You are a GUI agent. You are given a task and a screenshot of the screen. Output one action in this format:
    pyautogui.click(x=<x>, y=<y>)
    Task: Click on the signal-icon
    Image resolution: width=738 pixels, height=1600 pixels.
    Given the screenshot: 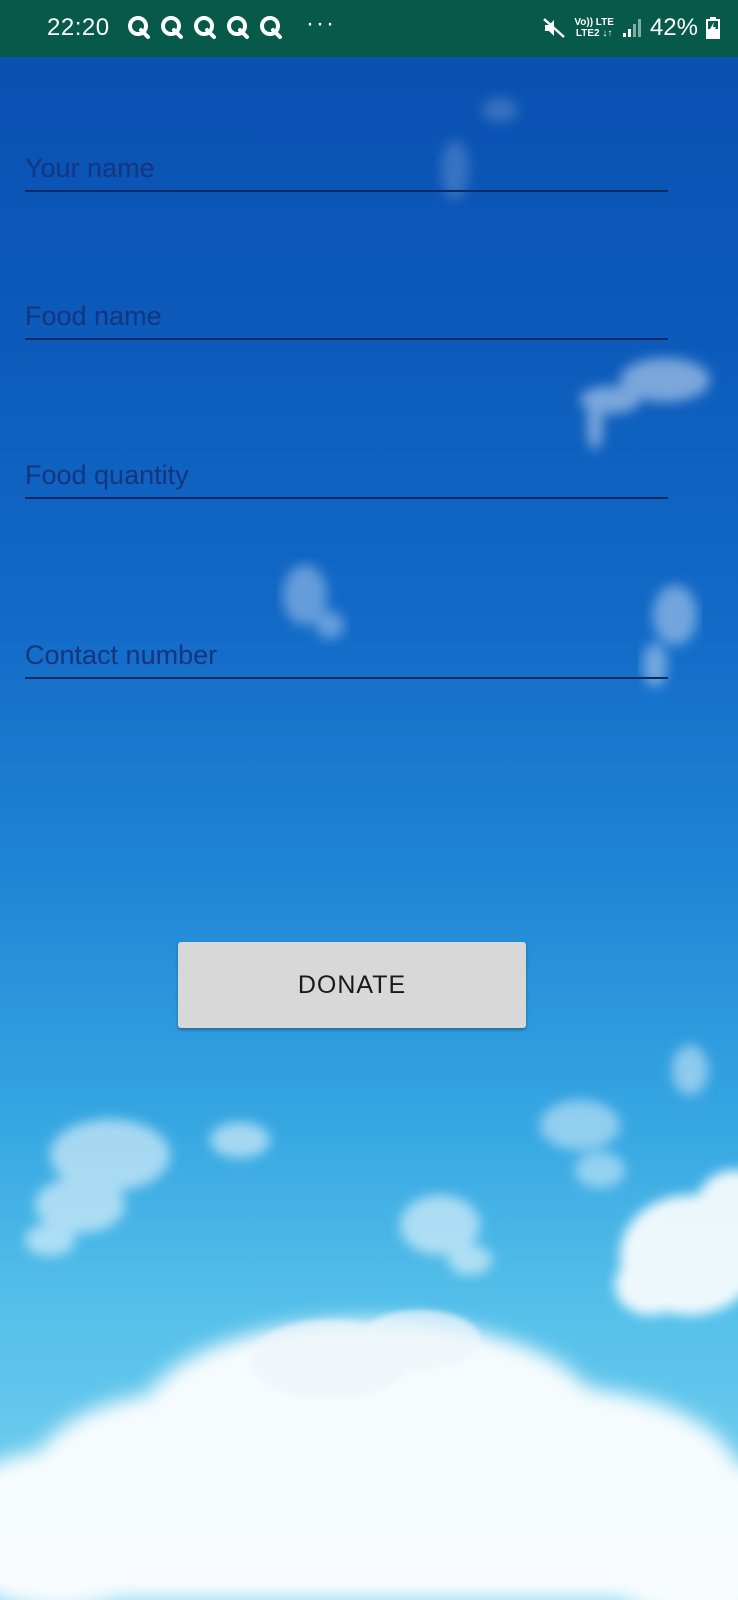 What is the action you would take?
    pyautogui.click(x=631, y=28)
    